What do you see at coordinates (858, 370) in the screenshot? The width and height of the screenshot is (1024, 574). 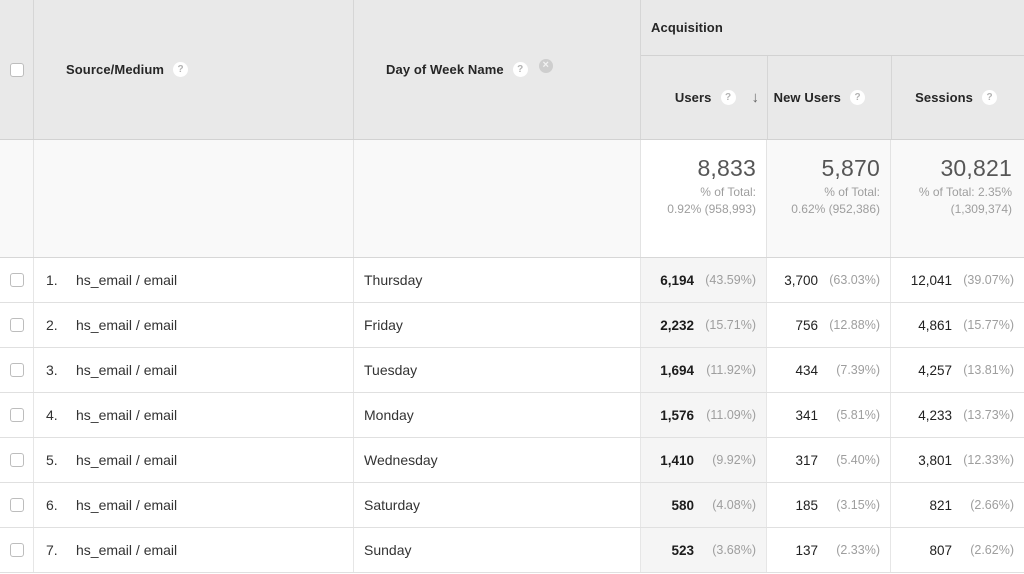 I see `new-users-percent: (7.39%)` at bounding box center [858, 370].